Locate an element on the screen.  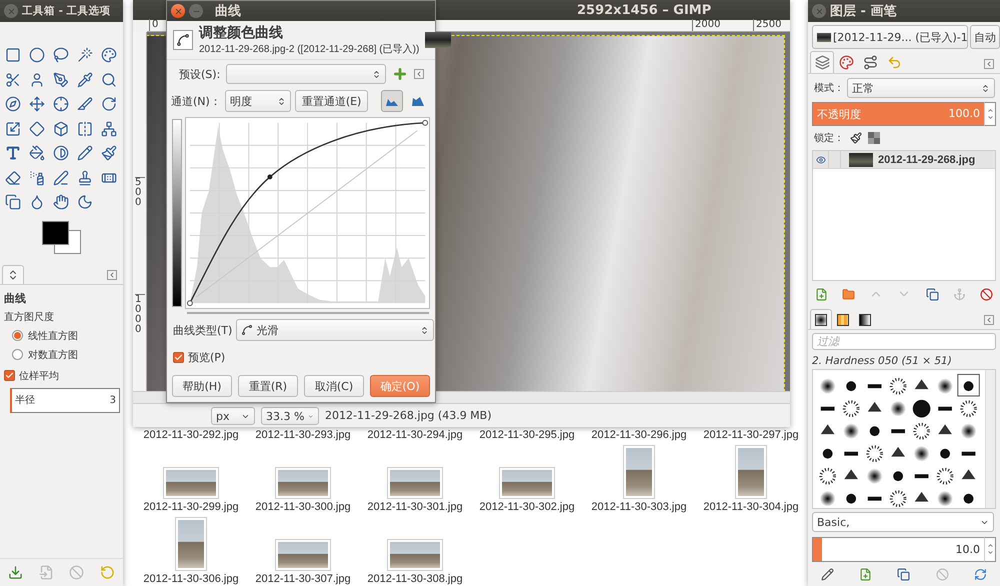
tag-field: Basic, is located at coordinates (903, 522).